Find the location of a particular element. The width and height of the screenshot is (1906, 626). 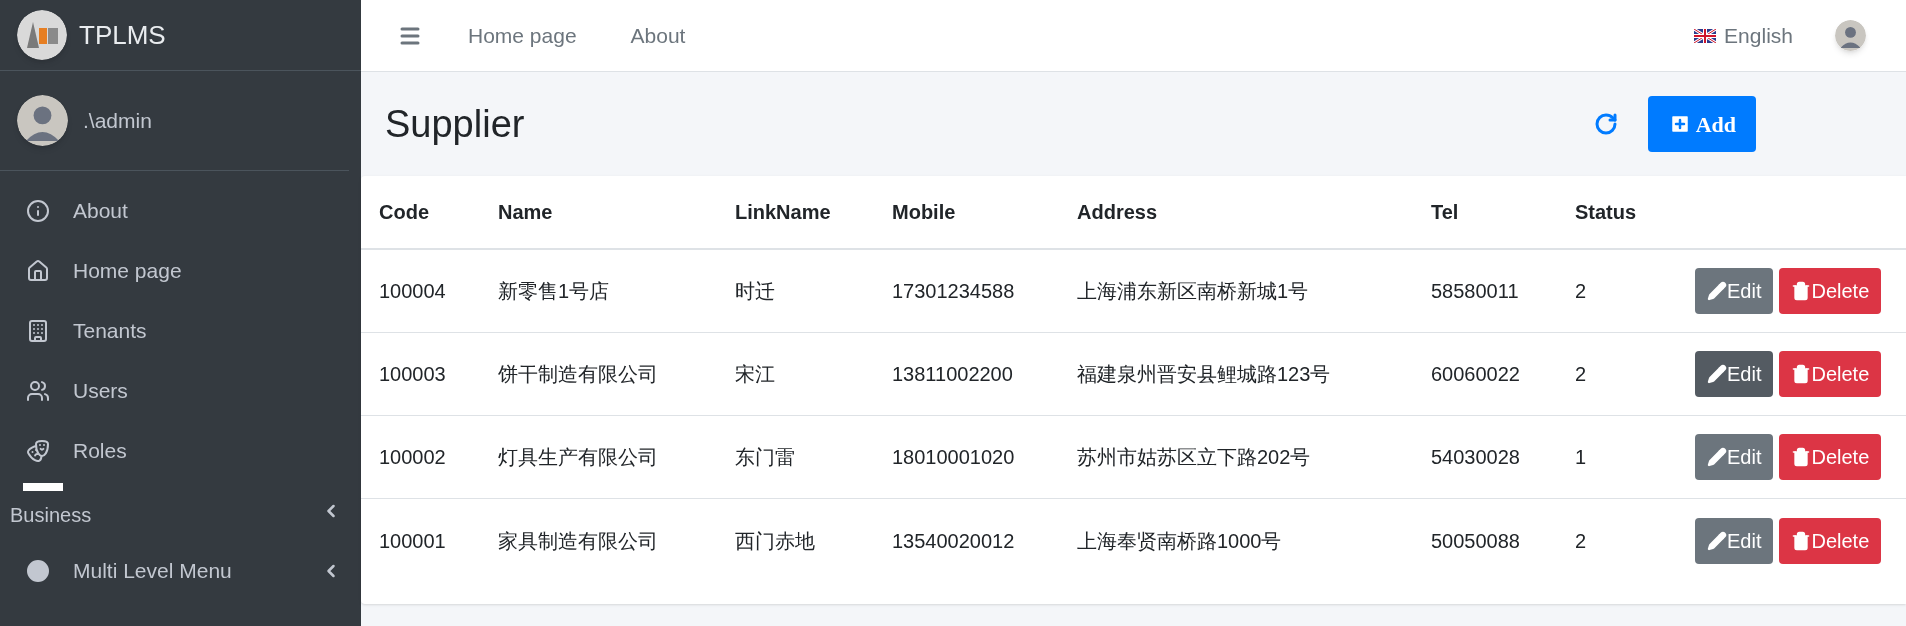

sidebar-item: Multi Level Menu is located at coordinates (152, 571).